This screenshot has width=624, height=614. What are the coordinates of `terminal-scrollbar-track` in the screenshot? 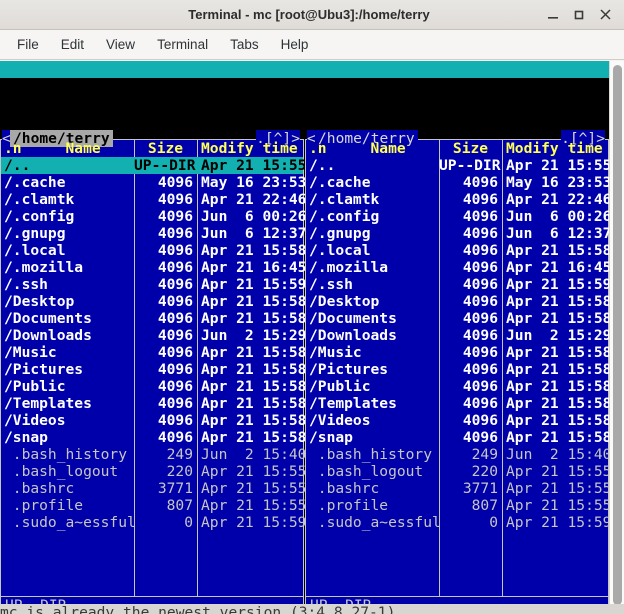 It's located at (616, 337).